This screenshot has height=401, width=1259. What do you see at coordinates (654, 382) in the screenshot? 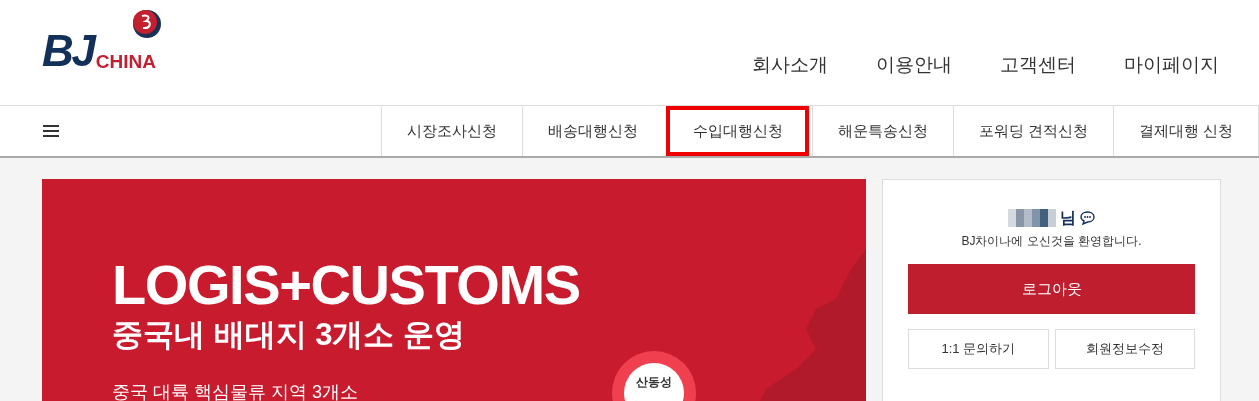
I see `badge-label: 산동성` at bounding box center [654, 382].